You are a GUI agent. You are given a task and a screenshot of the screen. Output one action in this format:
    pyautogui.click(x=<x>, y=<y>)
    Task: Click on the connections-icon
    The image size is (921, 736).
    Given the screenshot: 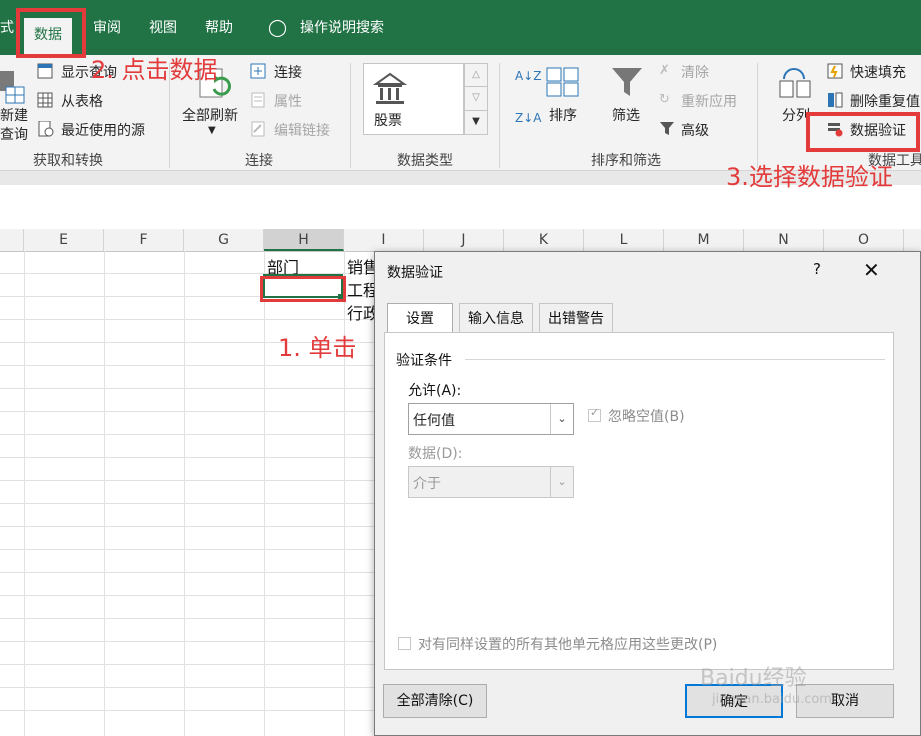 What is the action you would take?
    pyautogui.click(x=258, y=71)
    